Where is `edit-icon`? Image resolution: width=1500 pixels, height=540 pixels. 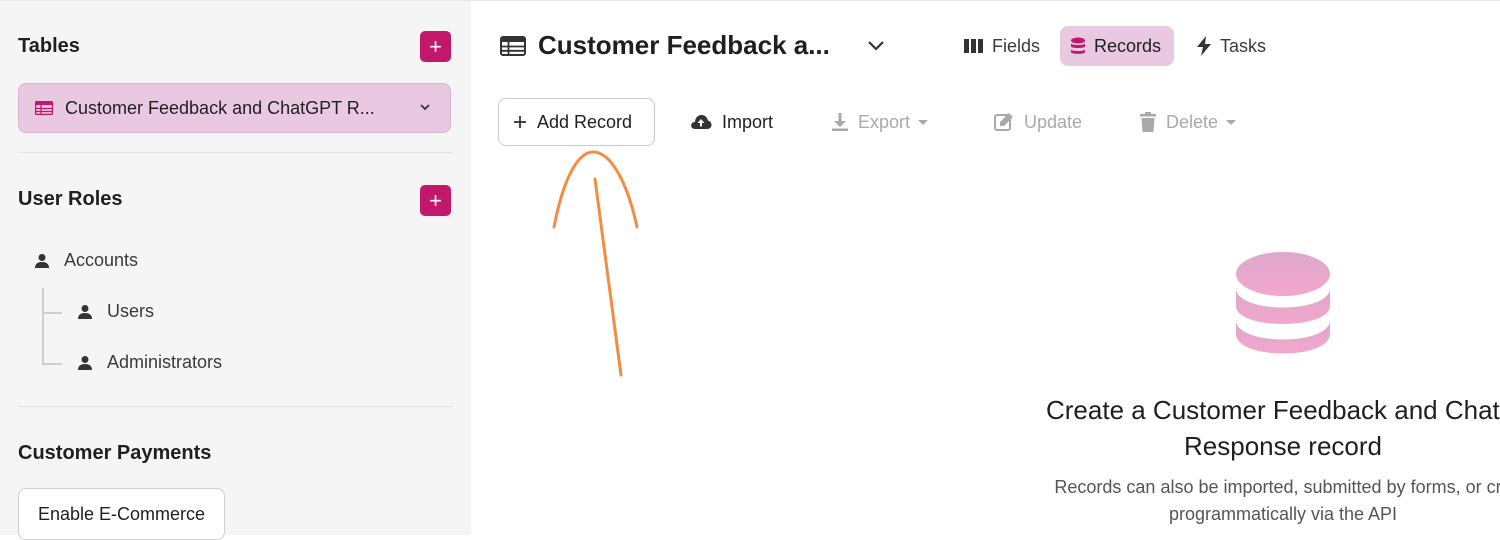 edit-icon is located at coordinates (1003, 122).